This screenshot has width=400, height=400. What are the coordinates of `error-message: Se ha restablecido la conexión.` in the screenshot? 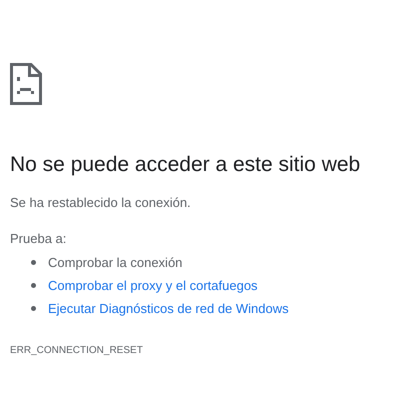 It's located at (100, 203).